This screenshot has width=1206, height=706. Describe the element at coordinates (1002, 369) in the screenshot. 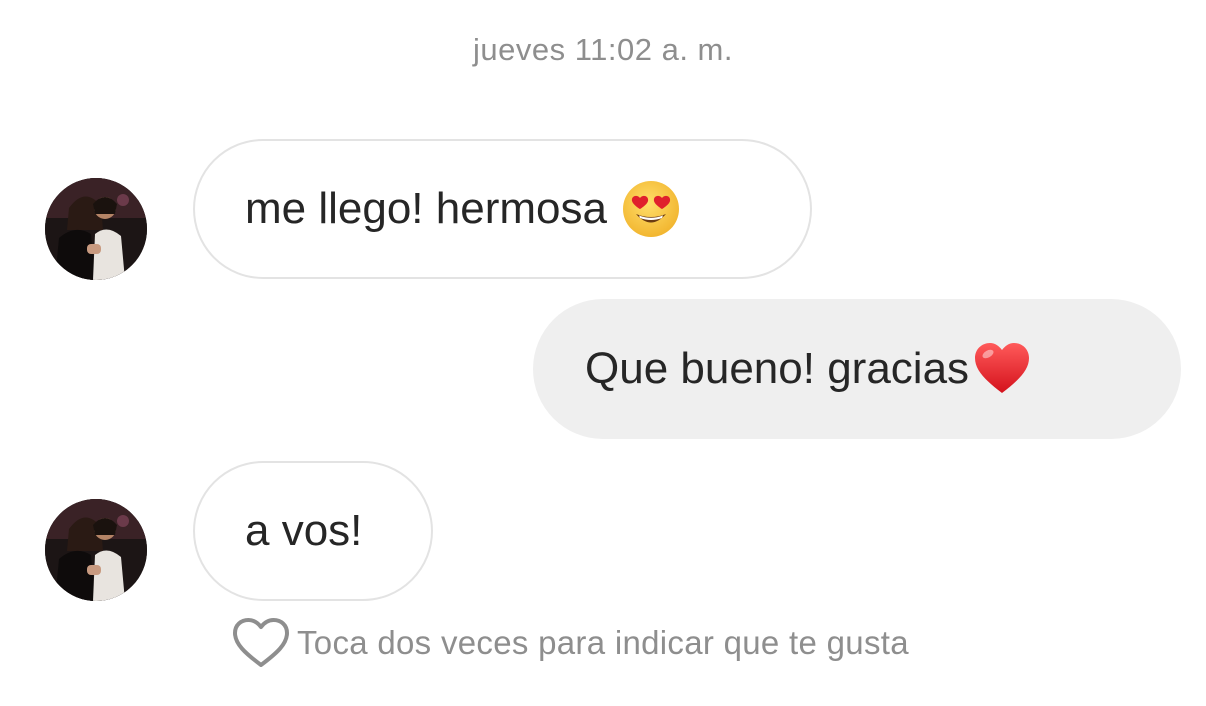

I see `red-heart-icon` at that location.